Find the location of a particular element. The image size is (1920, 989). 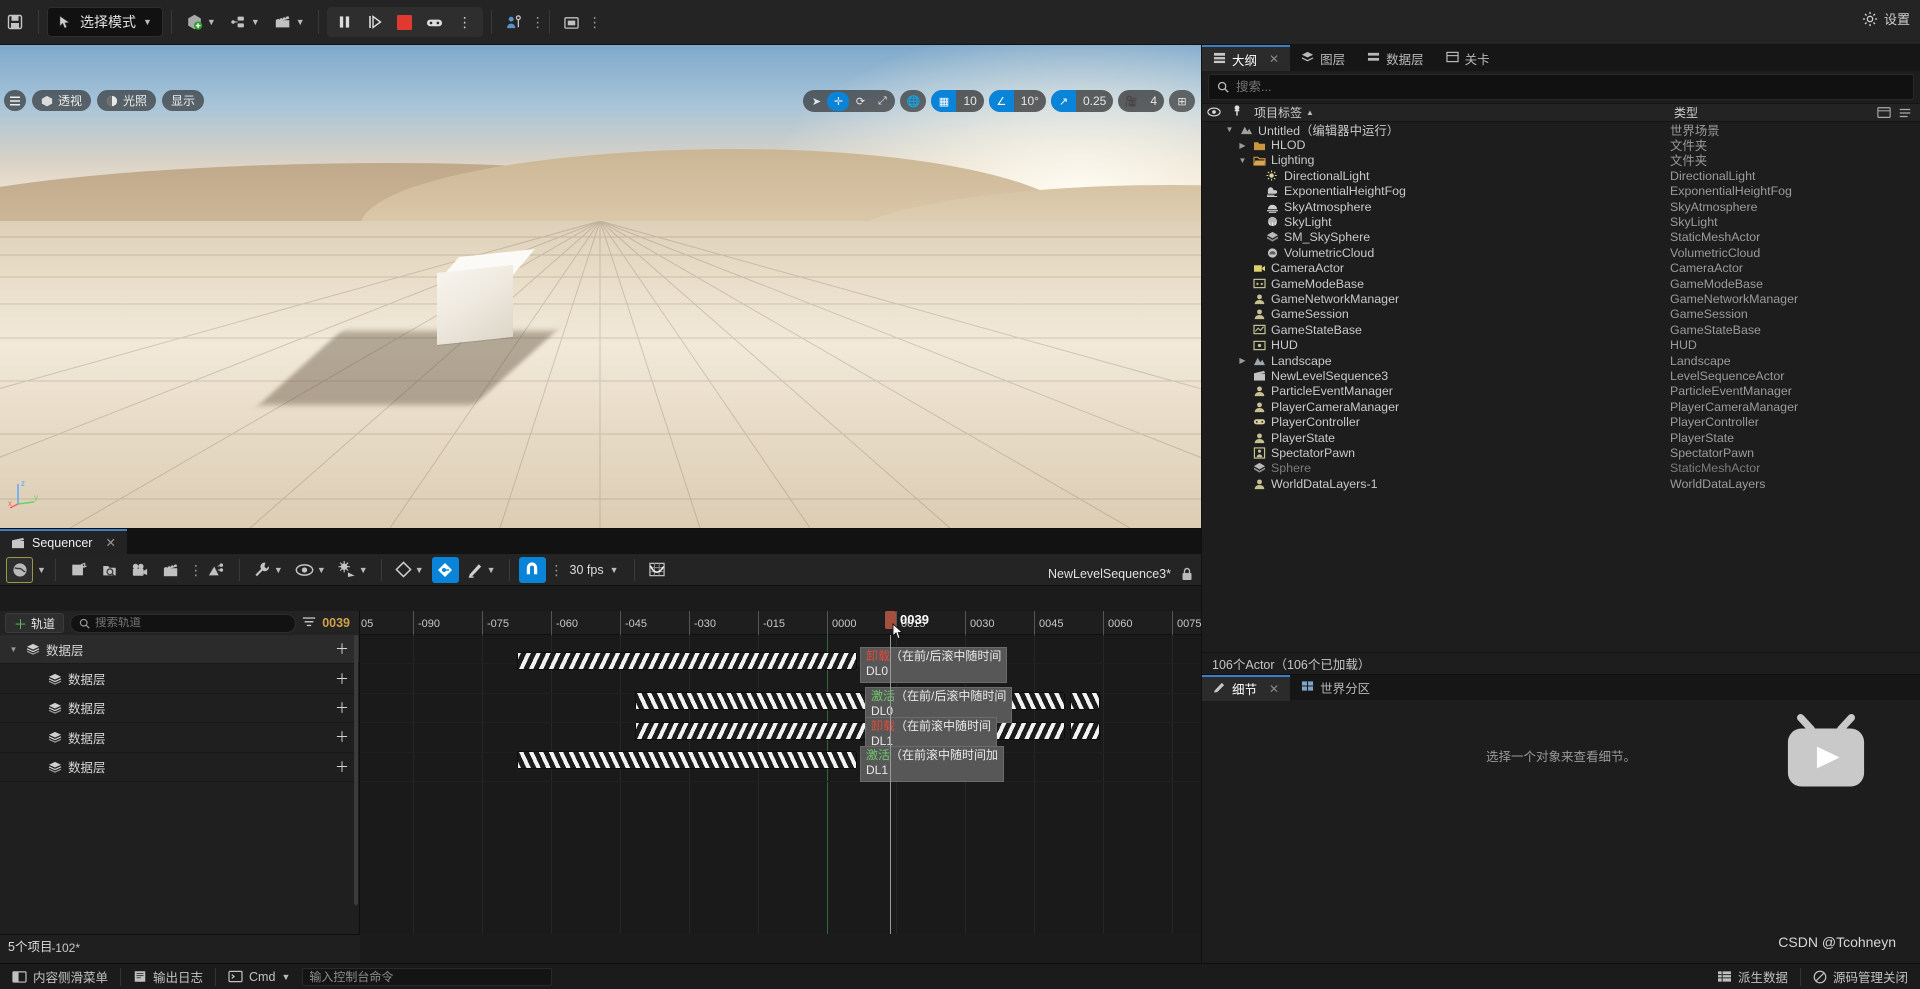

cinematics-button: ▼ is located at coordinates (289, 22).